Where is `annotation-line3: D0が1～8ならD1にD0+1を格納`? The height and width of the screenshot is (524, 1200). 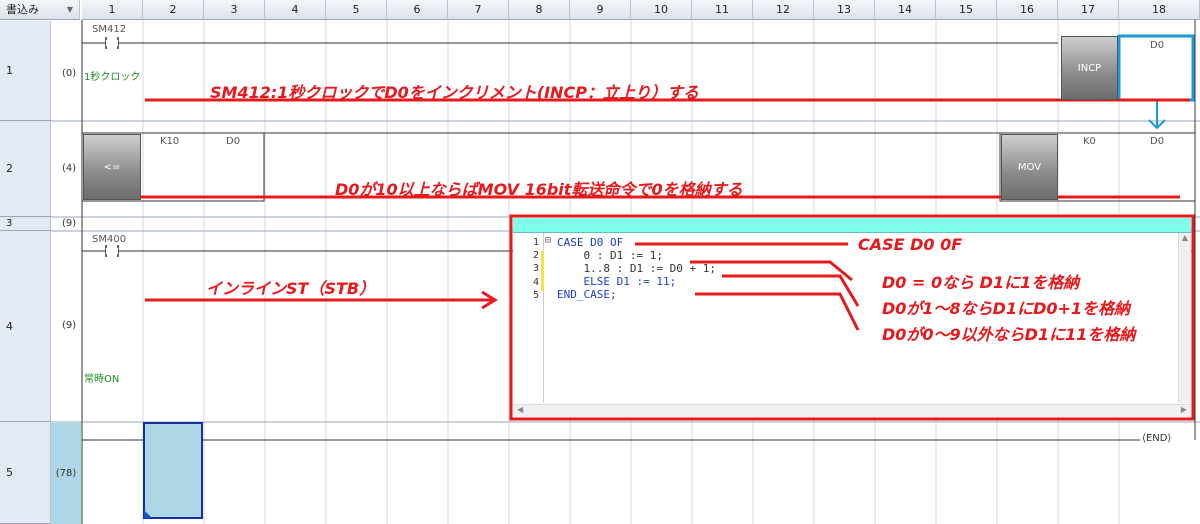
annotation-line3: D0が1～8ならD1にD0+1を格納 is located at coordinates (1006, 308).